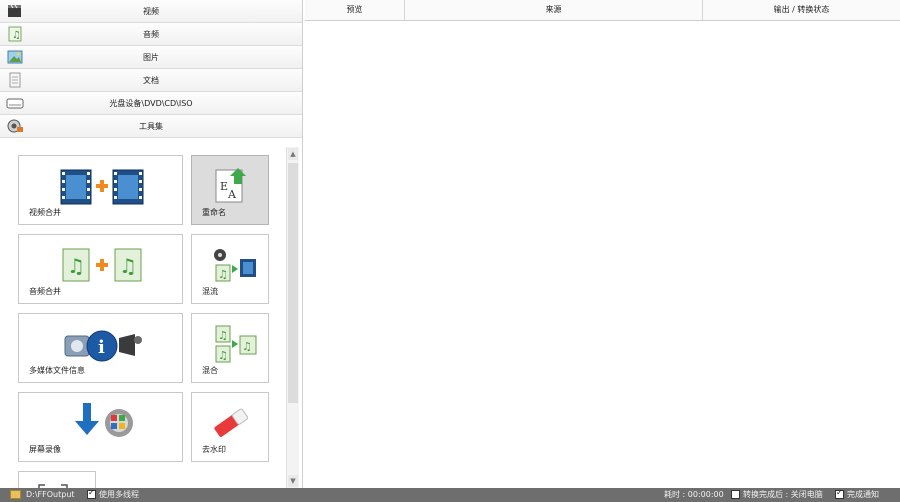 Image resolution: width=900 pixels, height=502 pixels. What do you see at coordinates (45, 449) in the screenshot?
I see `tool-screen-record-label: 屏幕录像` at bounding box center [45, 449].